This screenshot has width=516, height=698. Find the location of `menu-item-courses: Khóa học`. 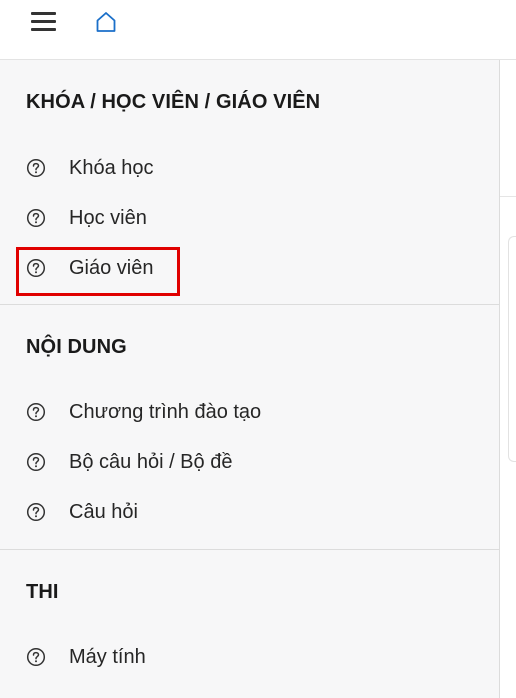

menu-item-courses: Khóa học is located at coordinates (246, 168).